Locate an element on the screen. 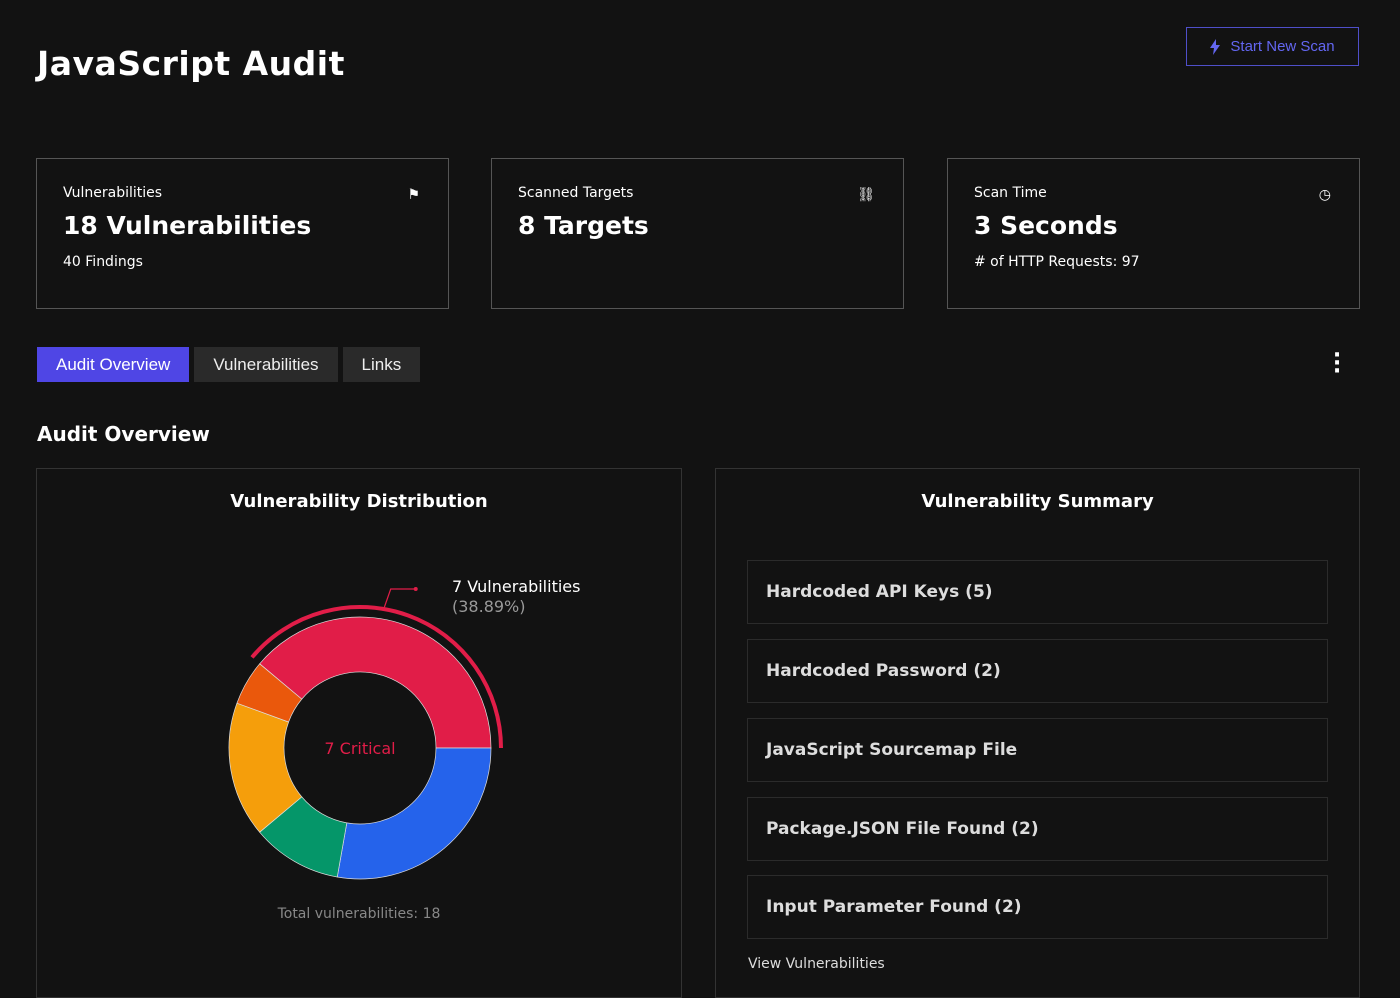 This screenshot has height=998, width=1400. card-label: Scanned Targets is located at coordinates (576, 193).